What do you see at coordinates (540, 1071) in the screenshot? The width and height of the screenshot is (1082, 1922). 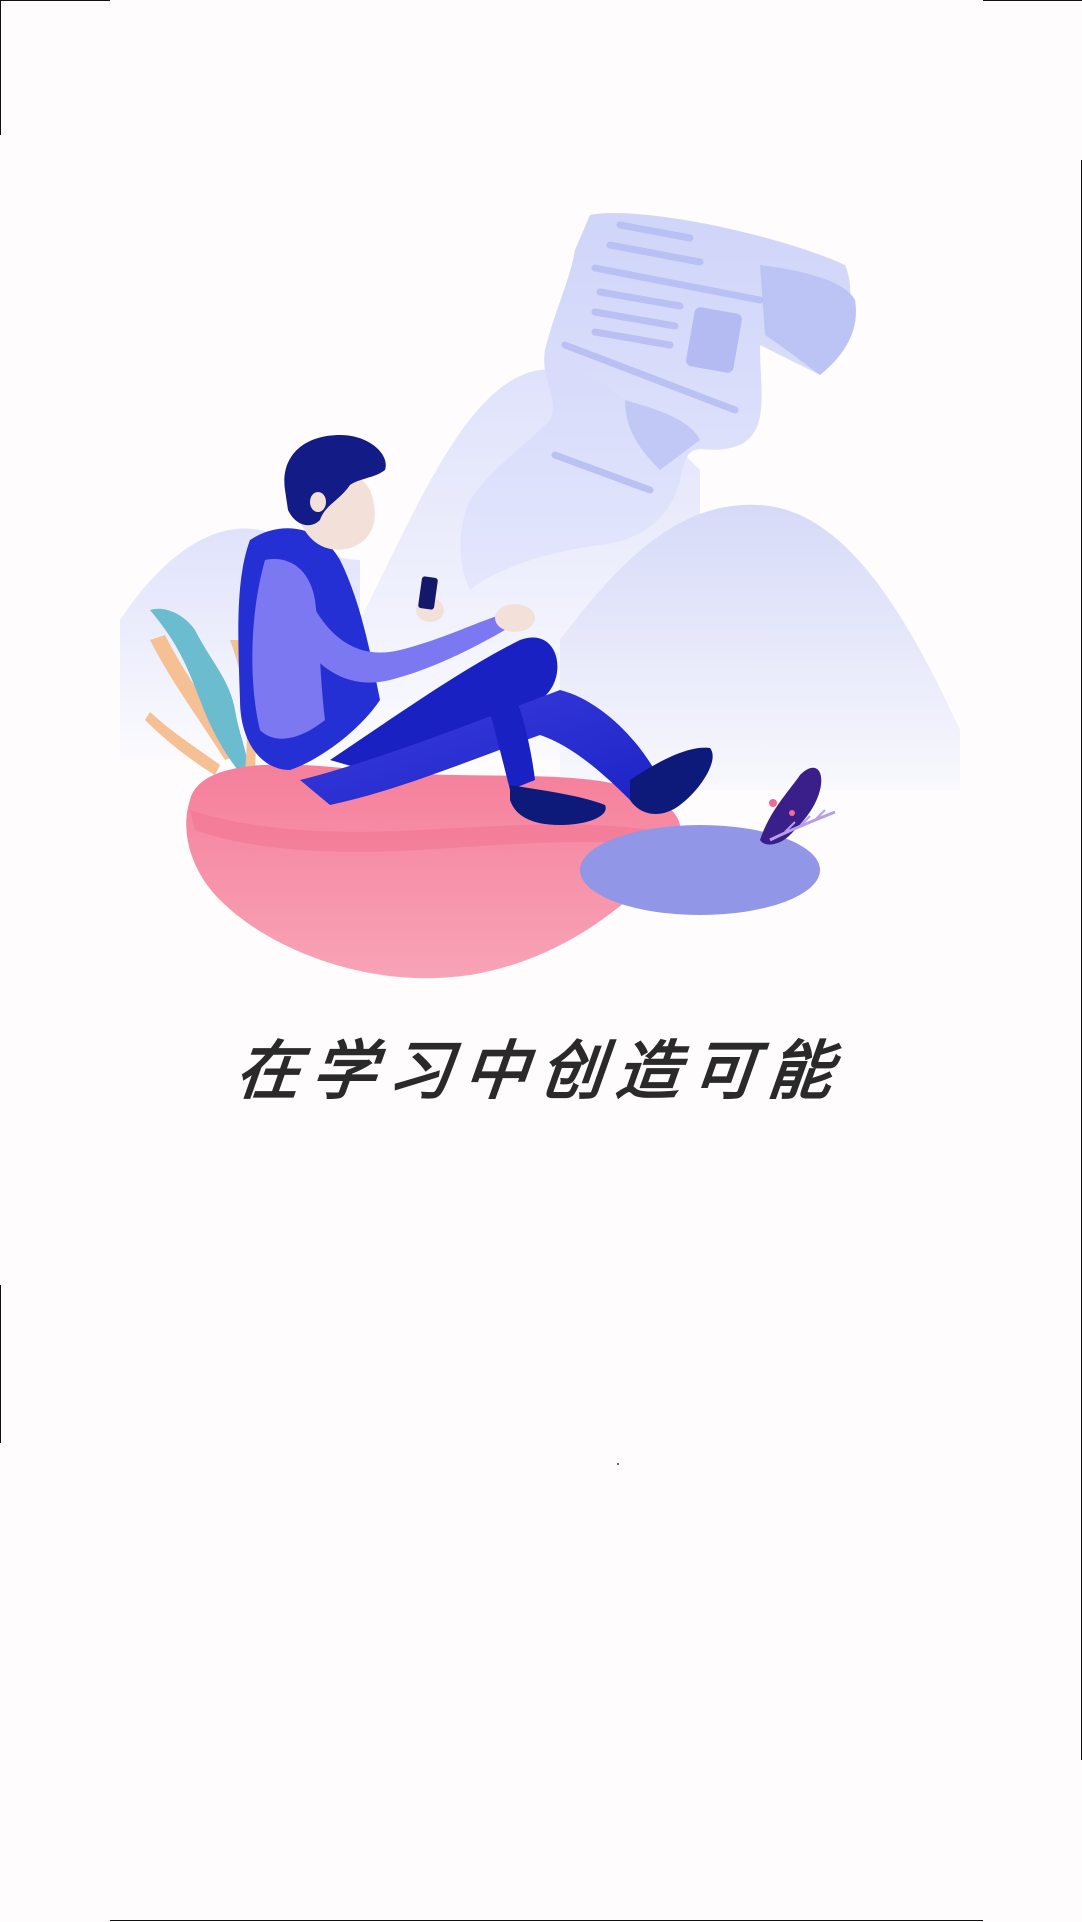 I see `splash-slogan: 在学习中创造可能` at bounding box center [540, 1071].